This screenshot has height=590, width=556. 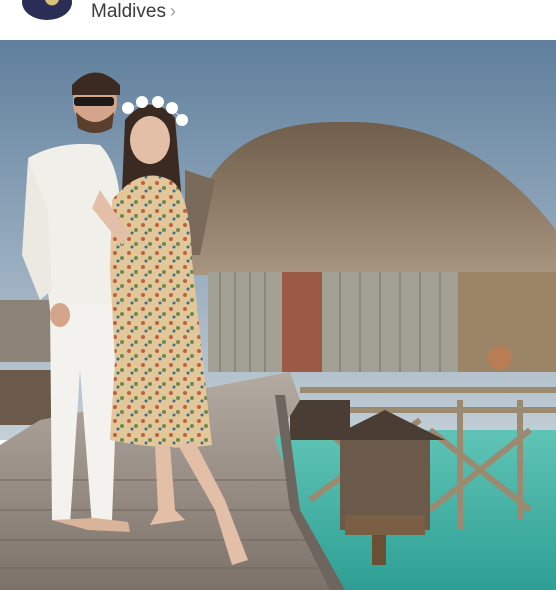 I want to click on left-villa, so click(x=27, y=331).